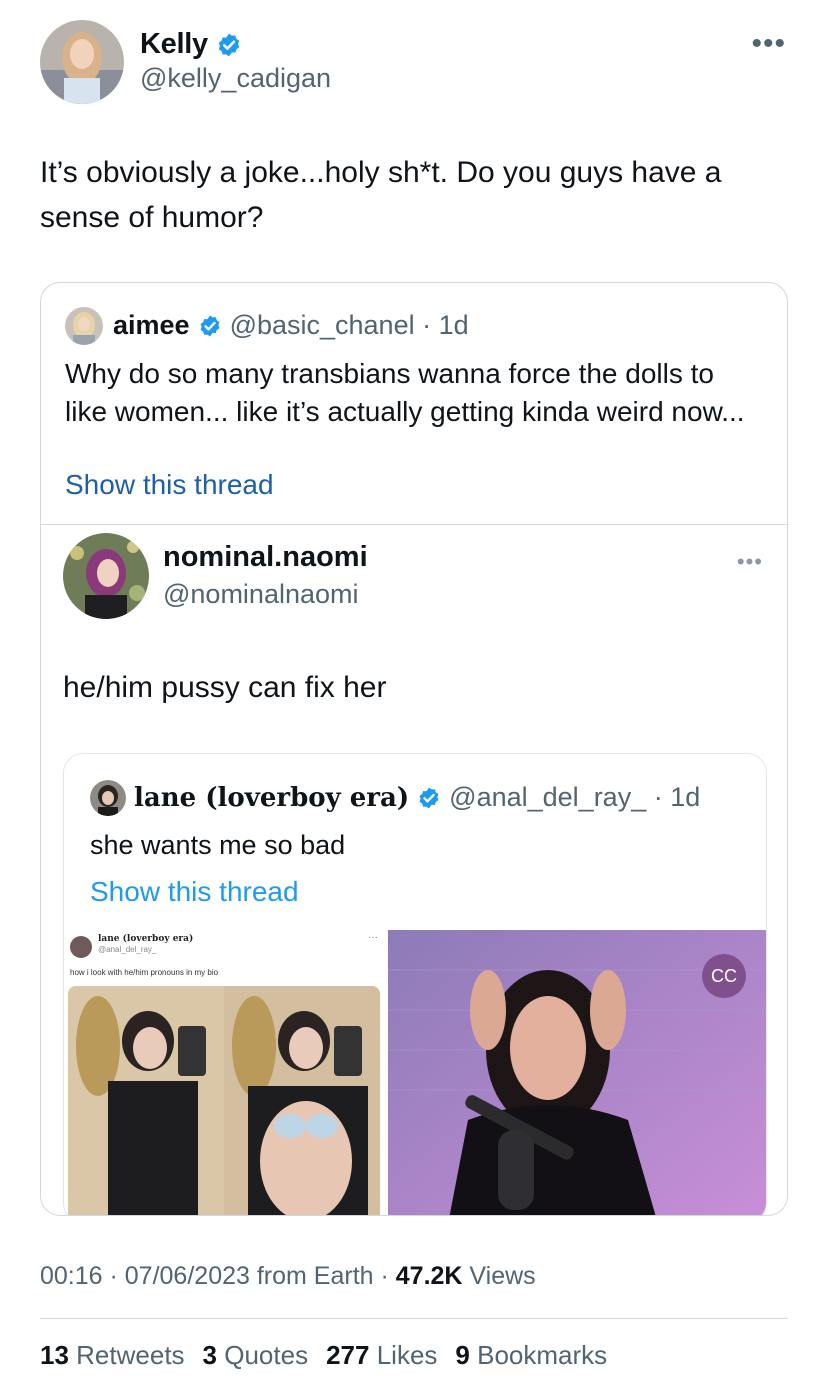 This screenshot has width=828, height=1394. Describe the element at coordinates (54, 1355) in the screenshot. I see `retweets-count: 13` at that location.